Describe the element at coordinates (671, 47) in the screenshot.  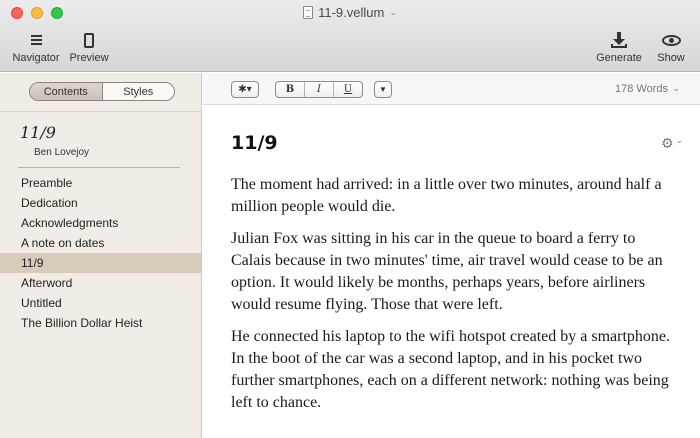
I see `show-button: Show` at that location.